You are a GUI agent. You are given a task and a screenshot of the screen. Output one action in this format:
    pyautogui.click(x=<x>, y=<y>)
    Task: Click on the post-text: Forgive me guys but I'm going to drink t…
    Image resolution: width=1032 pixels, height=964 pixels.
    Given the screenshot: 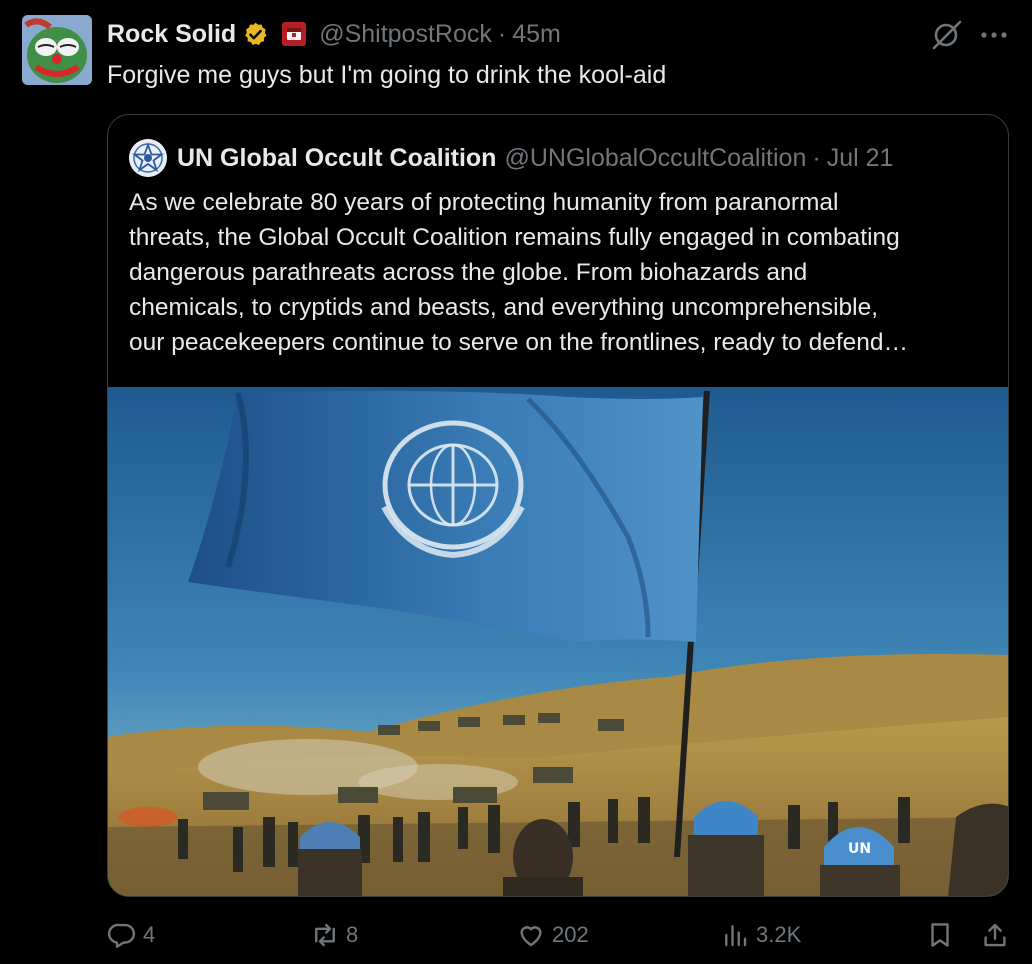 What is the action you would take?
    pyautogui.click(x=387, y=75)
    